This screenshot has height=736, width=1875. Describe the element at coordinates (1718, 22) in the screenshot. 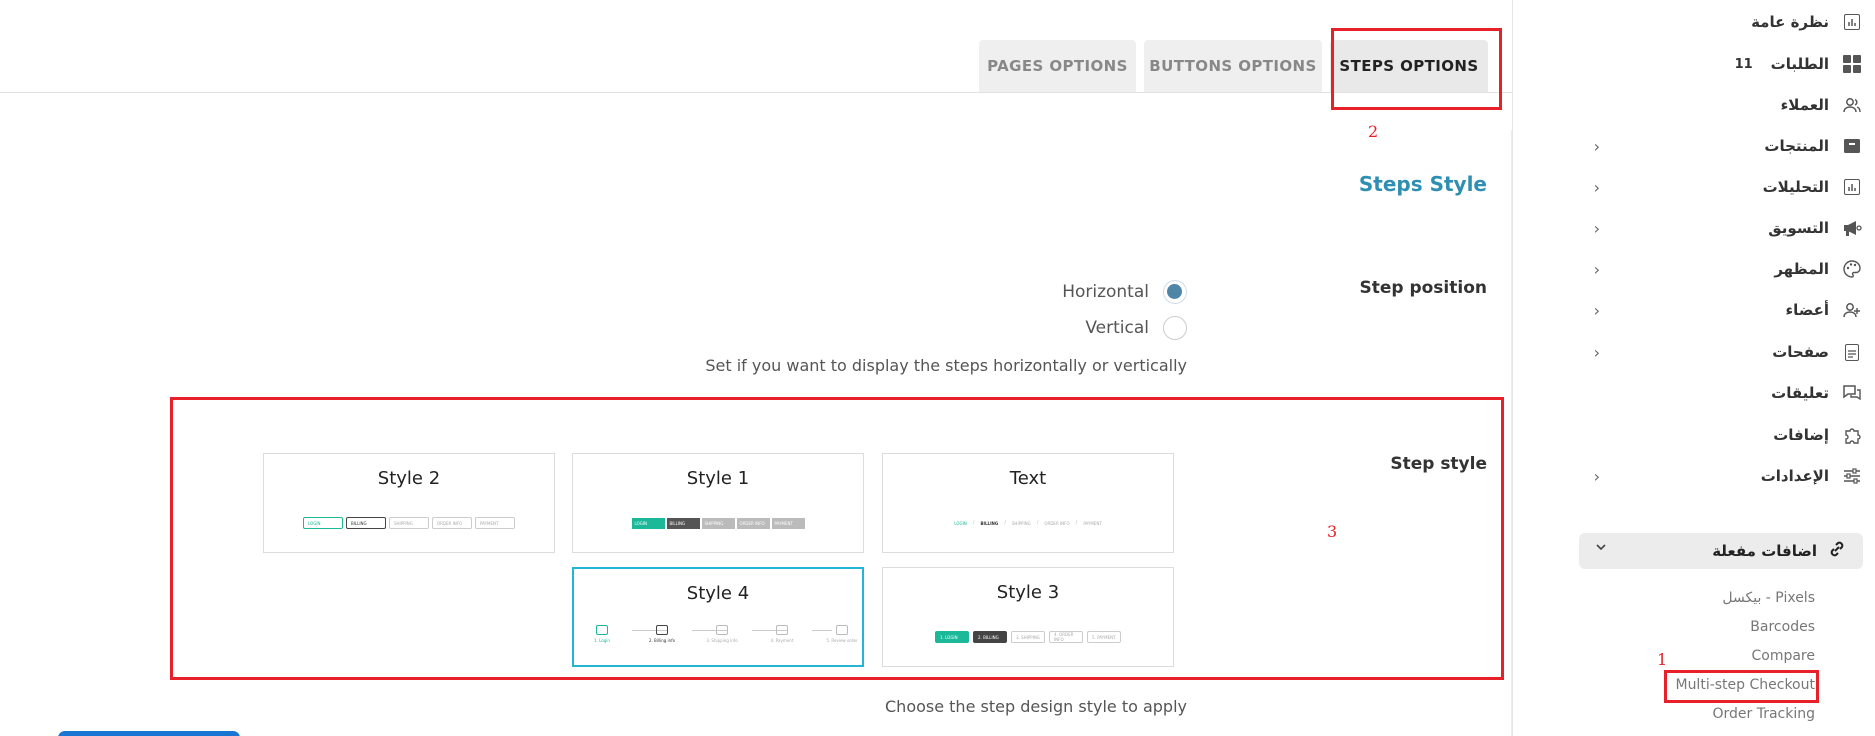

I see `sidebar-item-overview: نظرة عامة` at that location.